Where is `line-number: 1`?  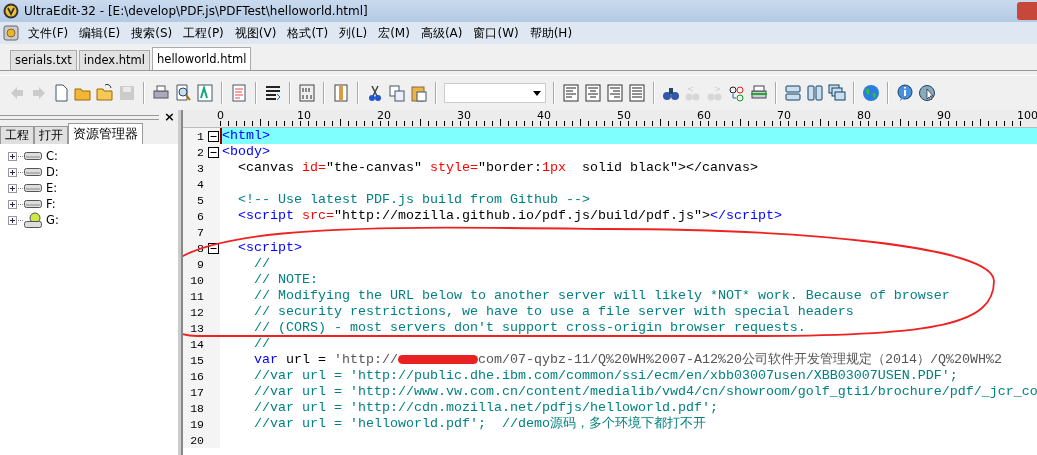 line-number: 1 is located at coordinates (201, 136).